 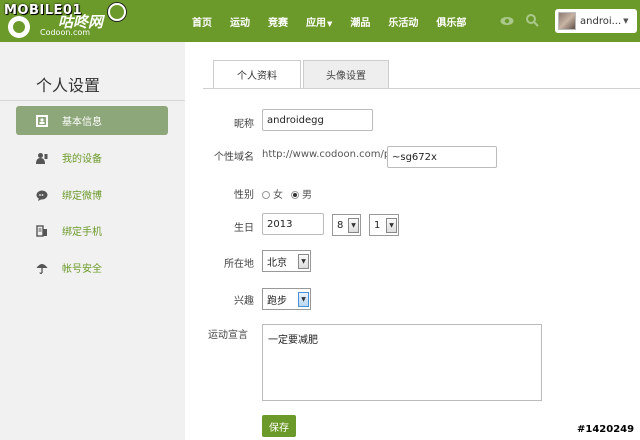 I want to click on location-label: 所在地, so click(x=239, y=264).